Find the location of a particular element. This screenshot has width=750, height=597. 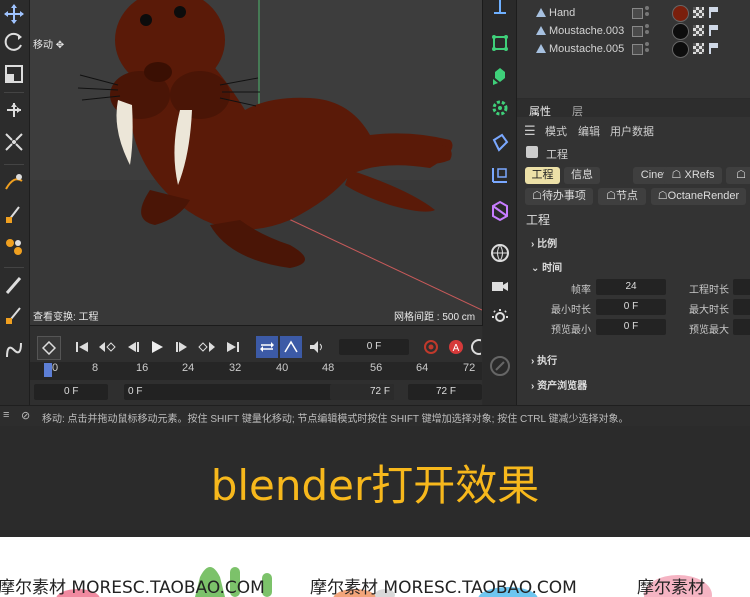

scale-label: 比例 is located at coordinates (547, 244).